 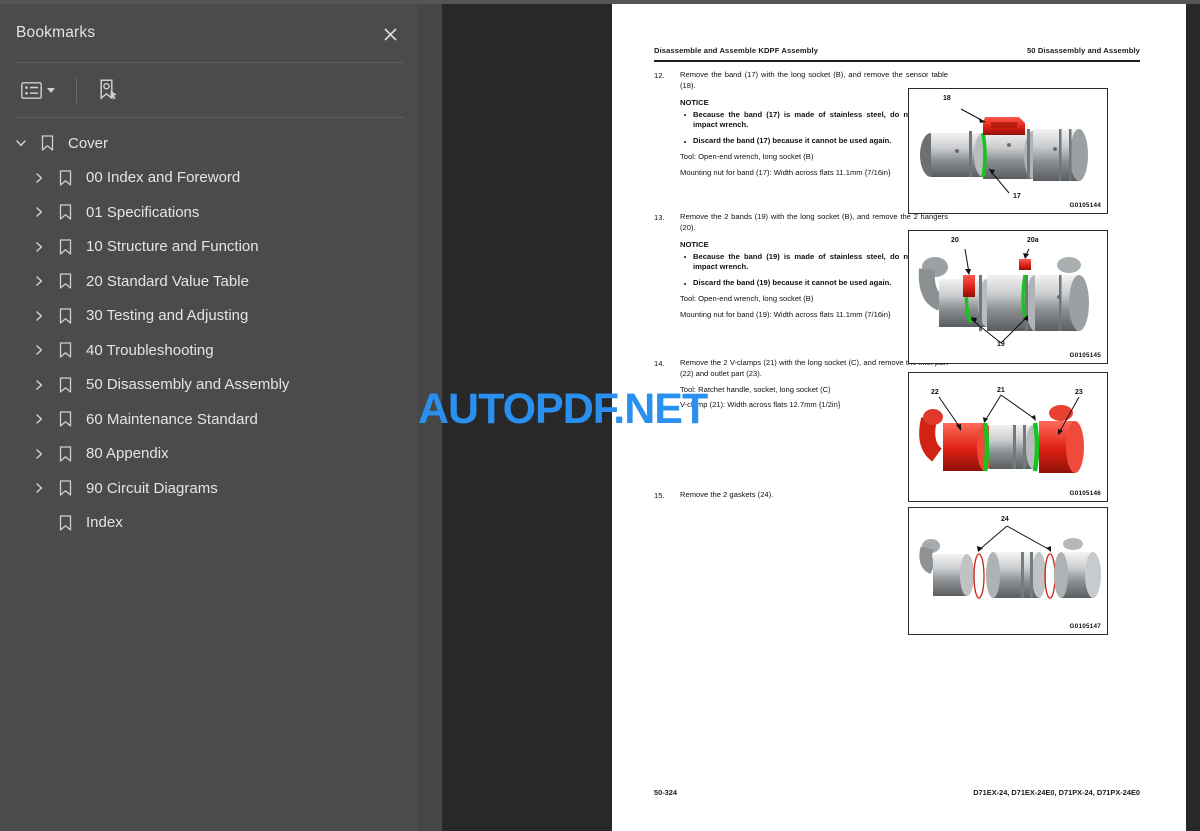 I want to click on step-number: 14., so click(x=659, y=363).